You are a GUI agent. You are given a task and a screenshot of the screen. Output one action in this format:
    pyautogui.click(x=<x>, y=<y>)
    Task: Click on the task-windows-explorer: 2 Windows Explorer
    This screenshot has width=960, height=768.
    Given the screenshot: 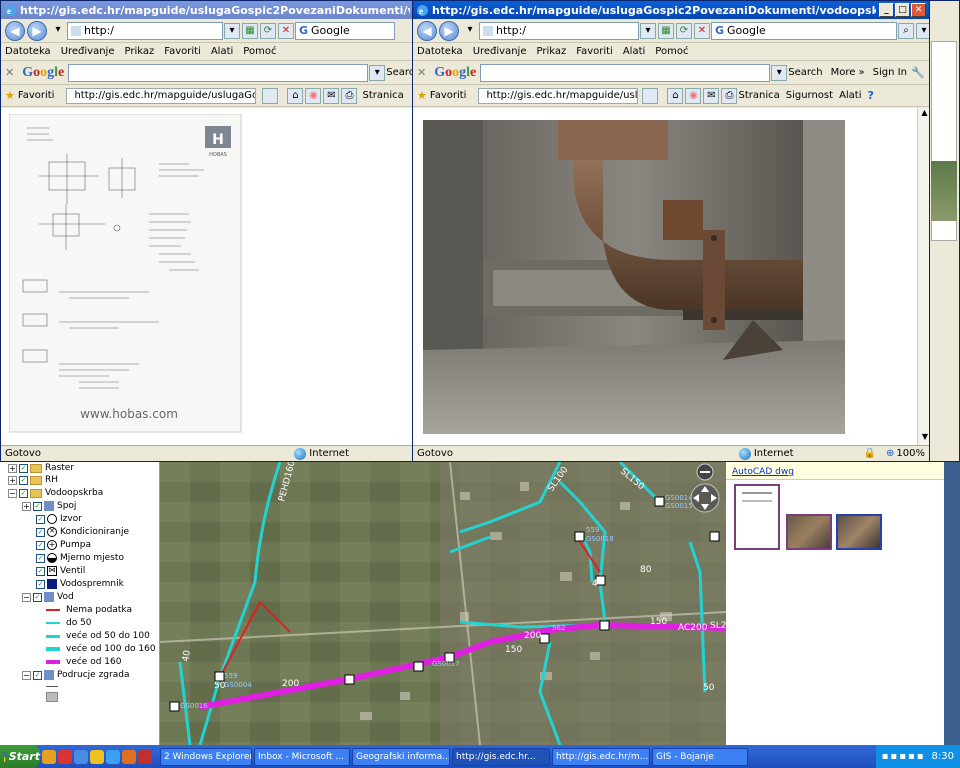 What is the action you would take?
    pyautogui.click(x=206, y=756)
    